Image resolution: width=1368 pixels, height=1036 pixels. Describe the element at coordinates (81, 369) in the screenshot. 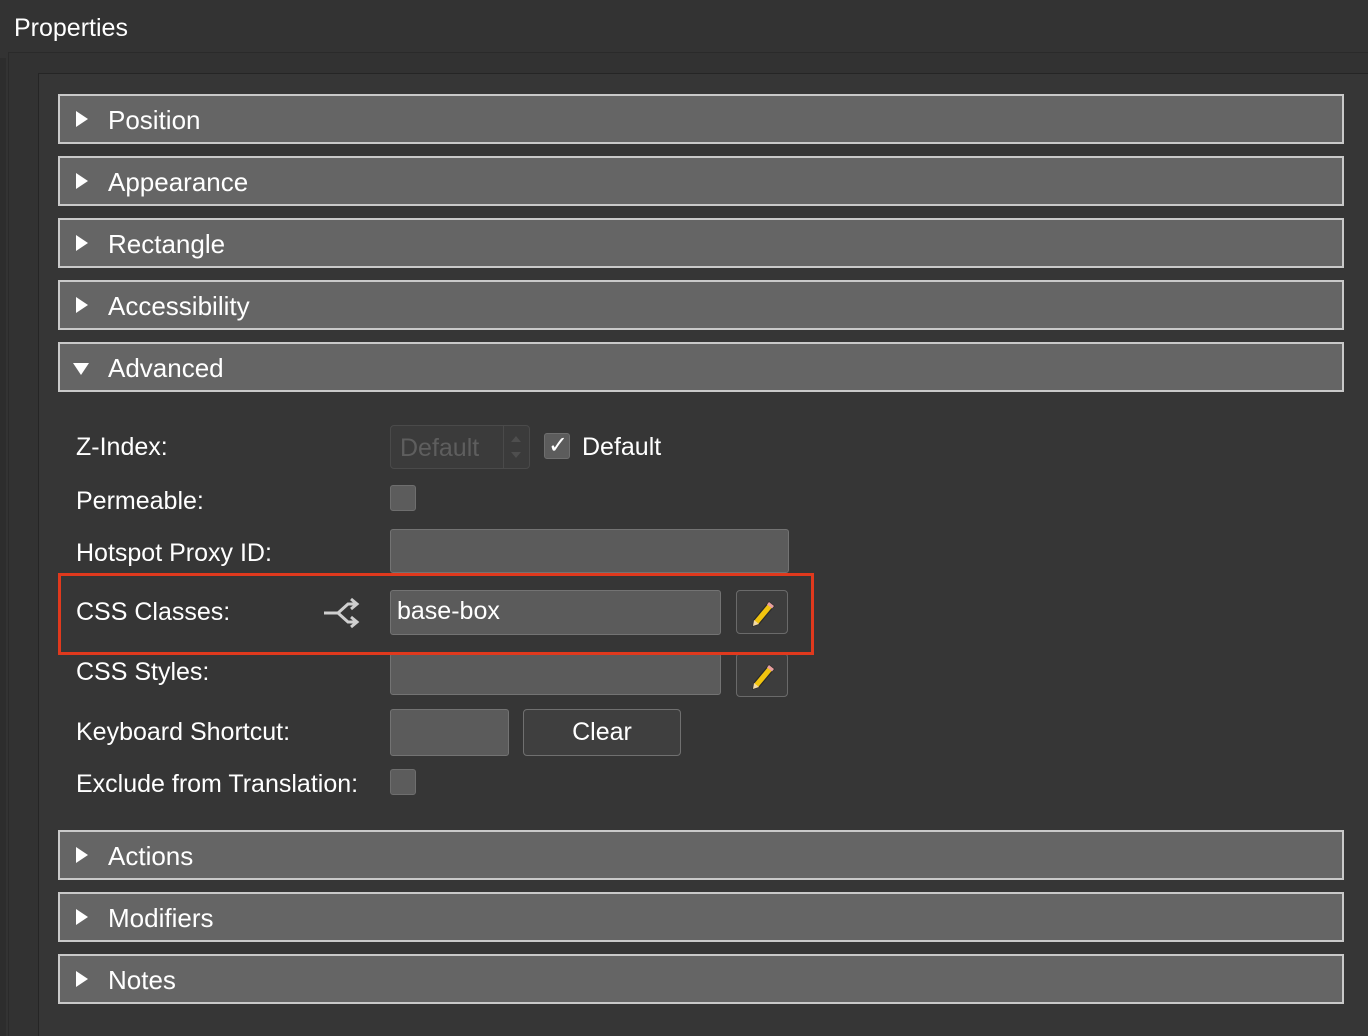

I see `collapse-triangle-icon` at that location.